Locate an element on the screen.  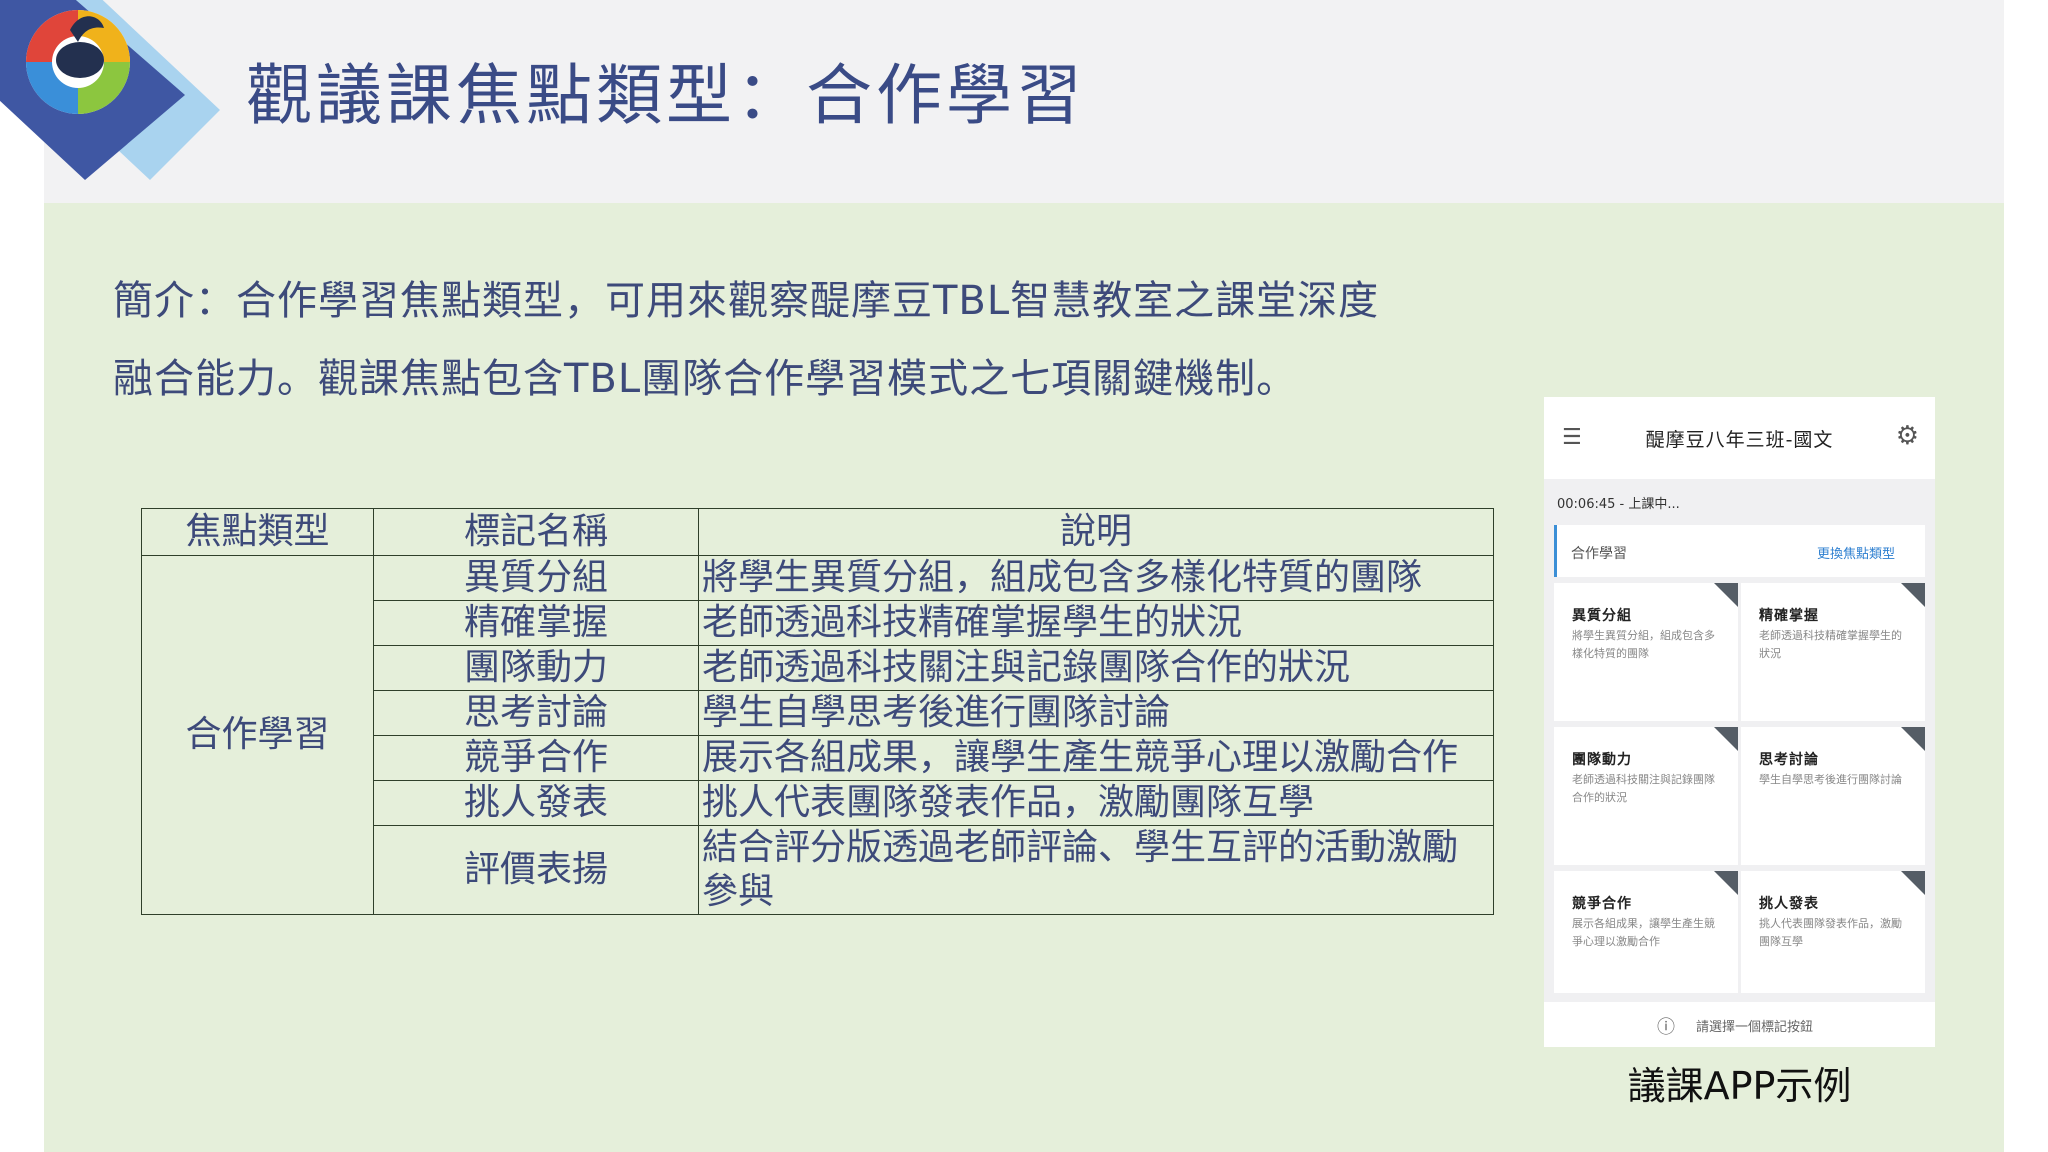
card-description: 展示各組成果，讓學生產生競爭心理以激勵合作 is located at coordinates (1643, 932).